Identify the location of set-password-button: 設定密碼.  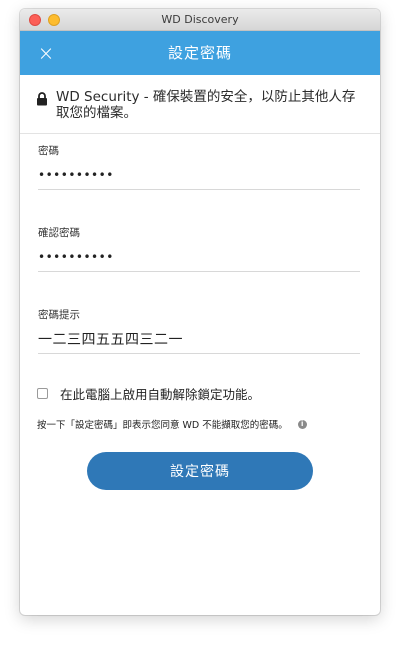
(200, 471).